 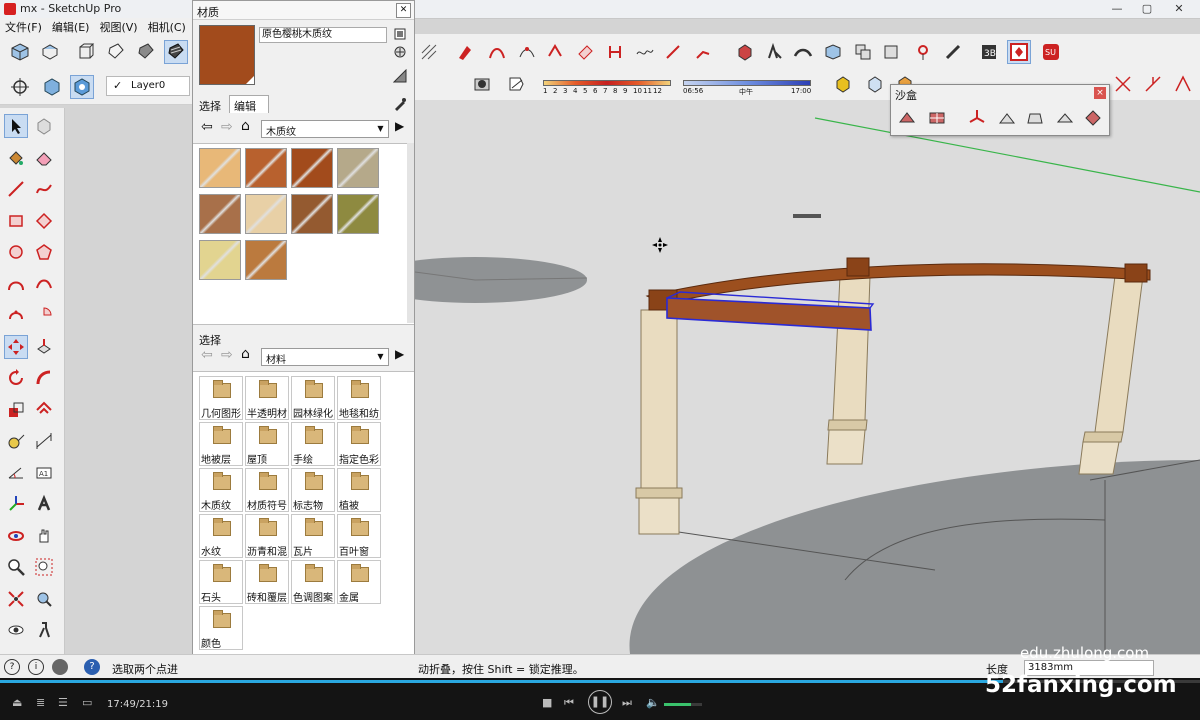 What do you see at coordinates (875, 84) in the screenshot?
I see `wire-cube-icon` at bounding box center [875, 84].